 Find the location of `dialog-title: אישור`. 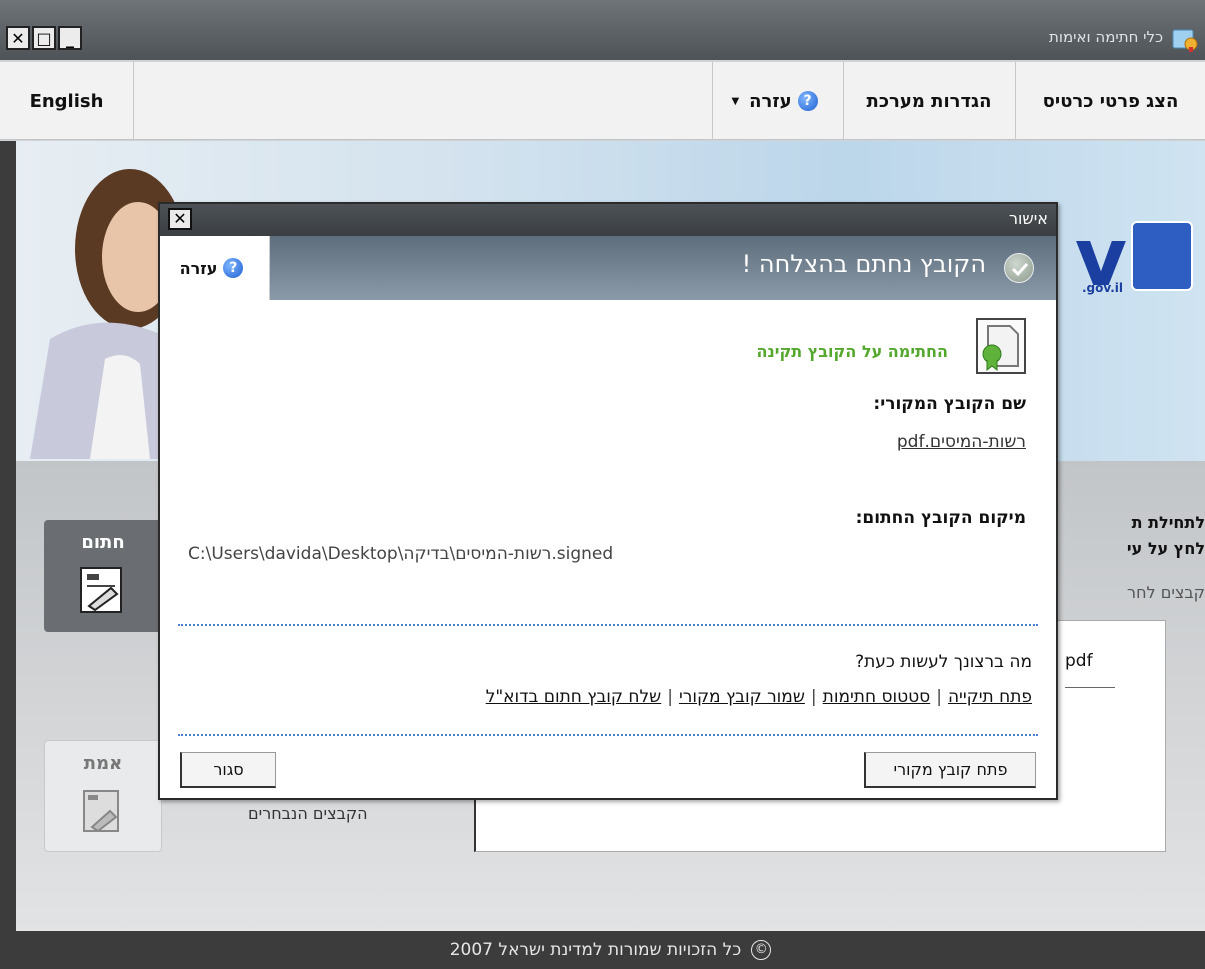

dialog-title: אישור is located at coordinates (1028, 218).